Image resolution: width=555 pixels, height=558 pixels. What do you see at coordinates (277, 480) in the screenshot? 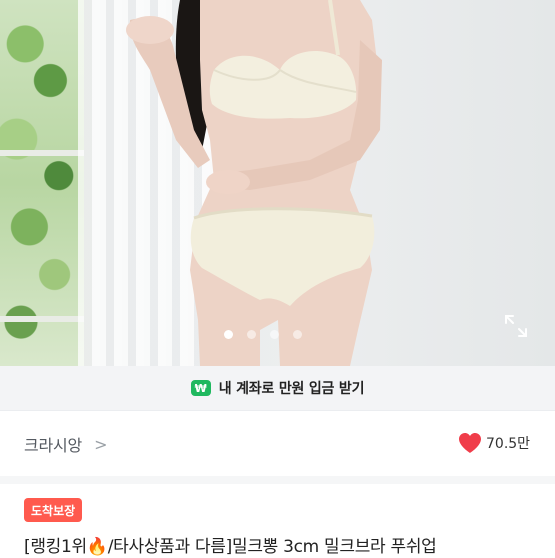
I see `section-divider` at bounding box center [277, 480].